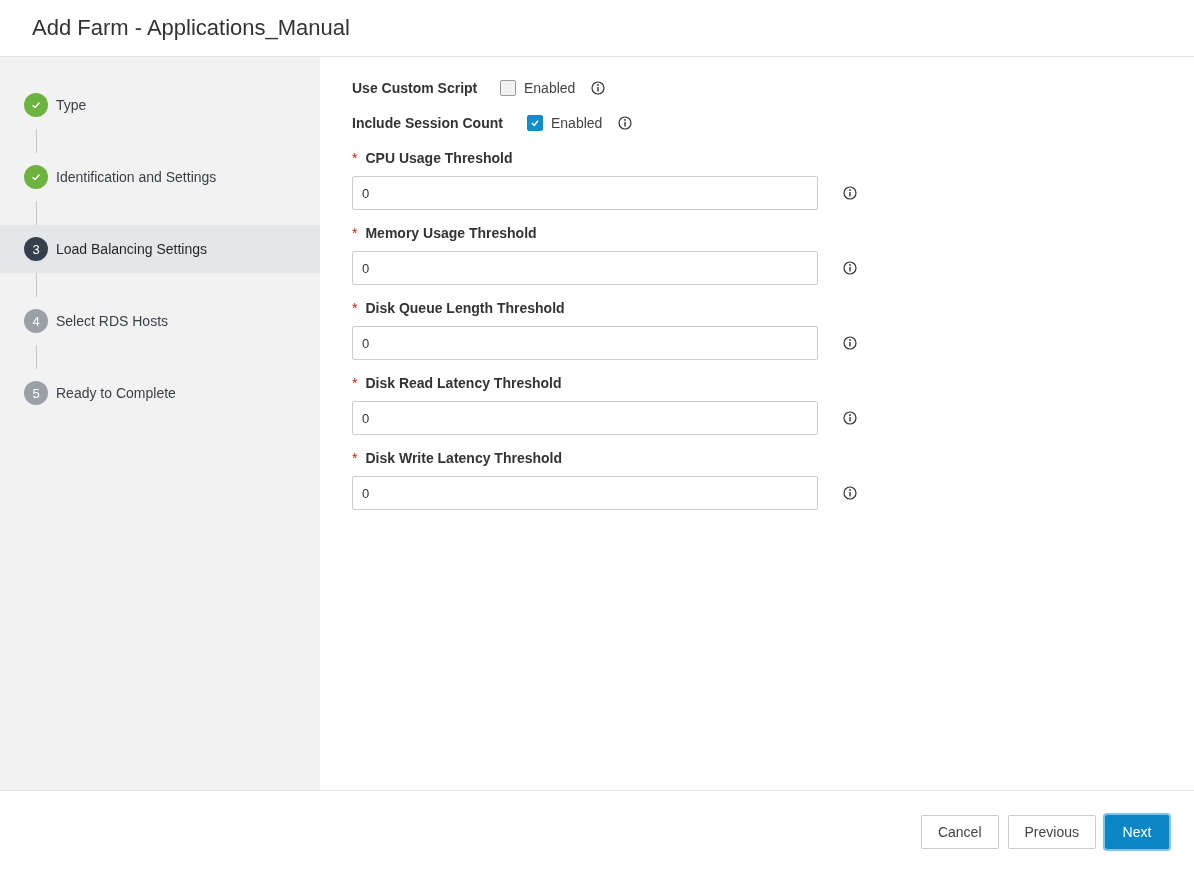 Image resolution: width=1194 pixels, height=872 pixels. Describe the element at coordinates (36, 321) in the screenshot. I see `step-number: 4` at that location.